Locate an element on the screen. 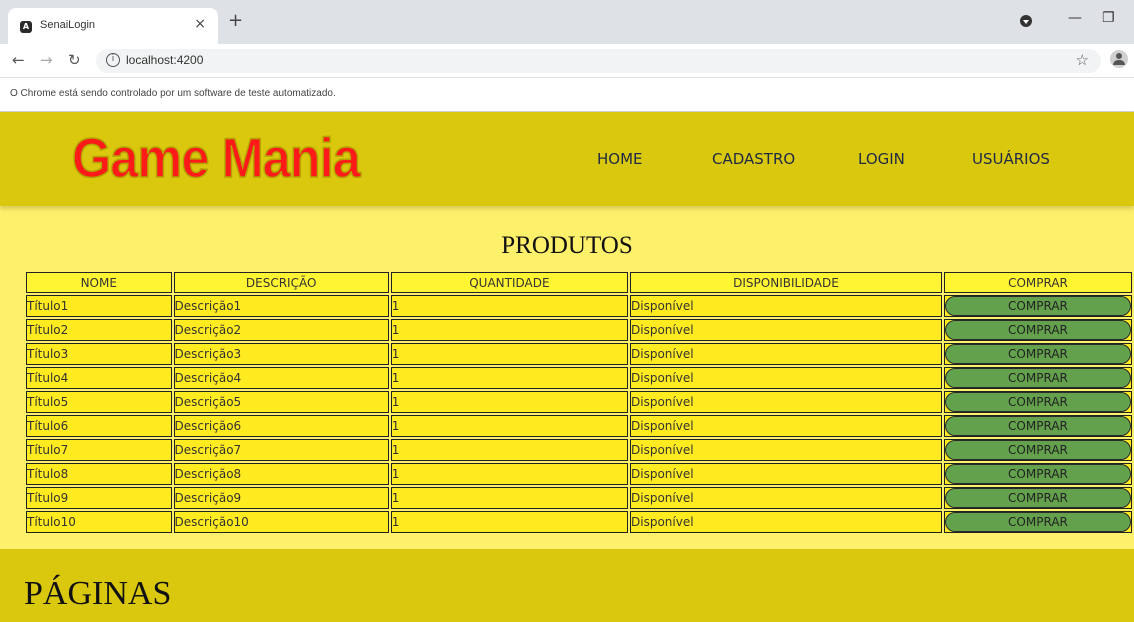  forward-icon: → is located at coordinates (46, 60).